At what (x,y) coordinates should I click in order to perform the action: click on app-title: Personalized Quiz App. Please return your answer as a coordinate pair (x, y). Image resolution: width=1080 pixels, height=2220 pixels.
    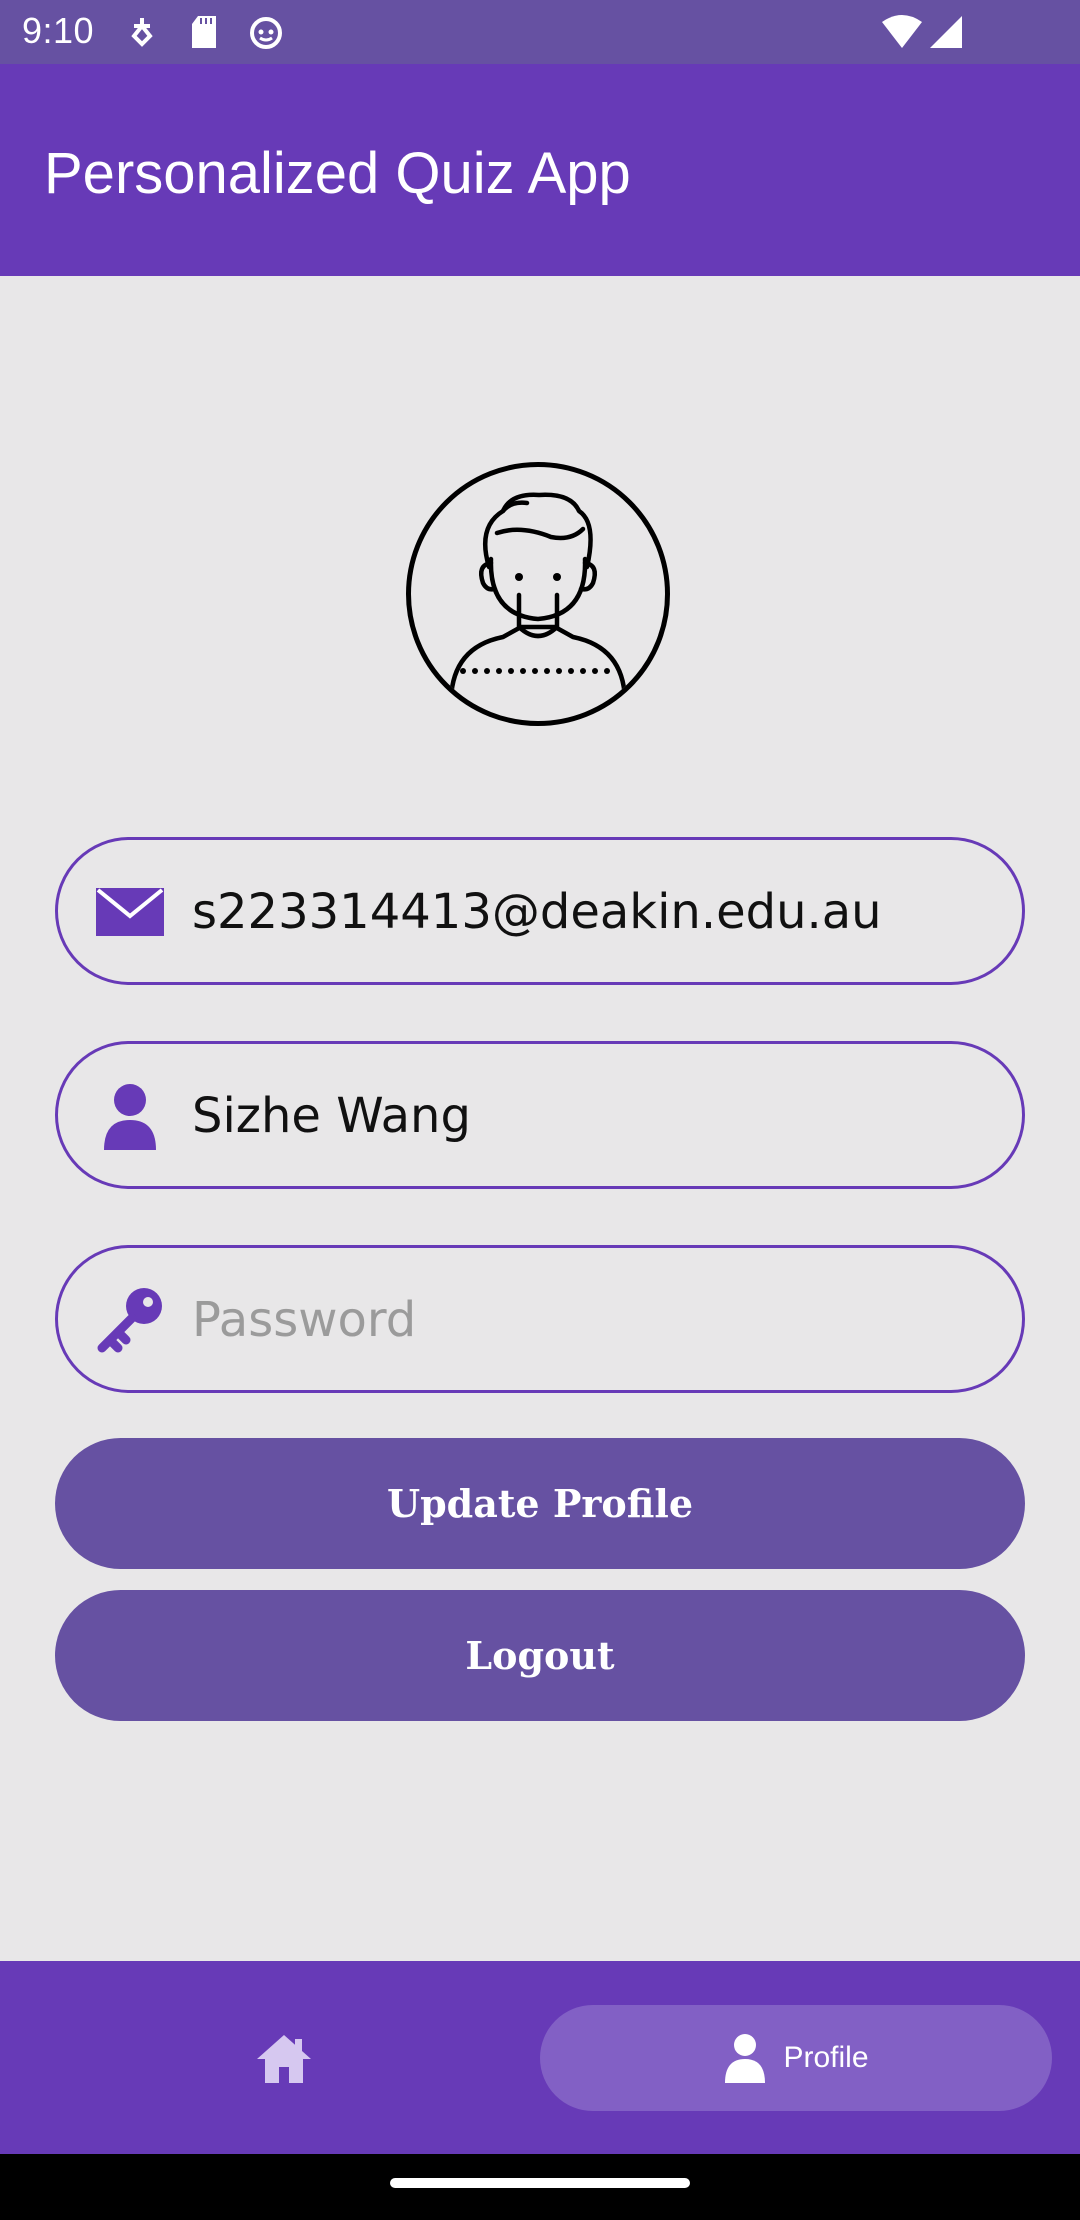
    Looking at the image, I should click on (337, 173).